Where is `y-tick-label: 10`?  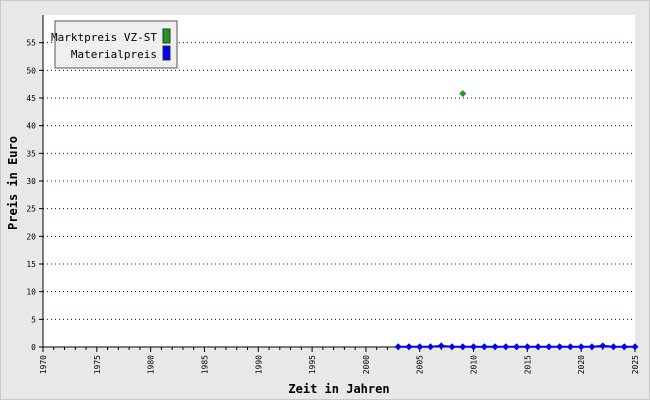
y-tick-label: 10 is located at coordinates (31, 292).